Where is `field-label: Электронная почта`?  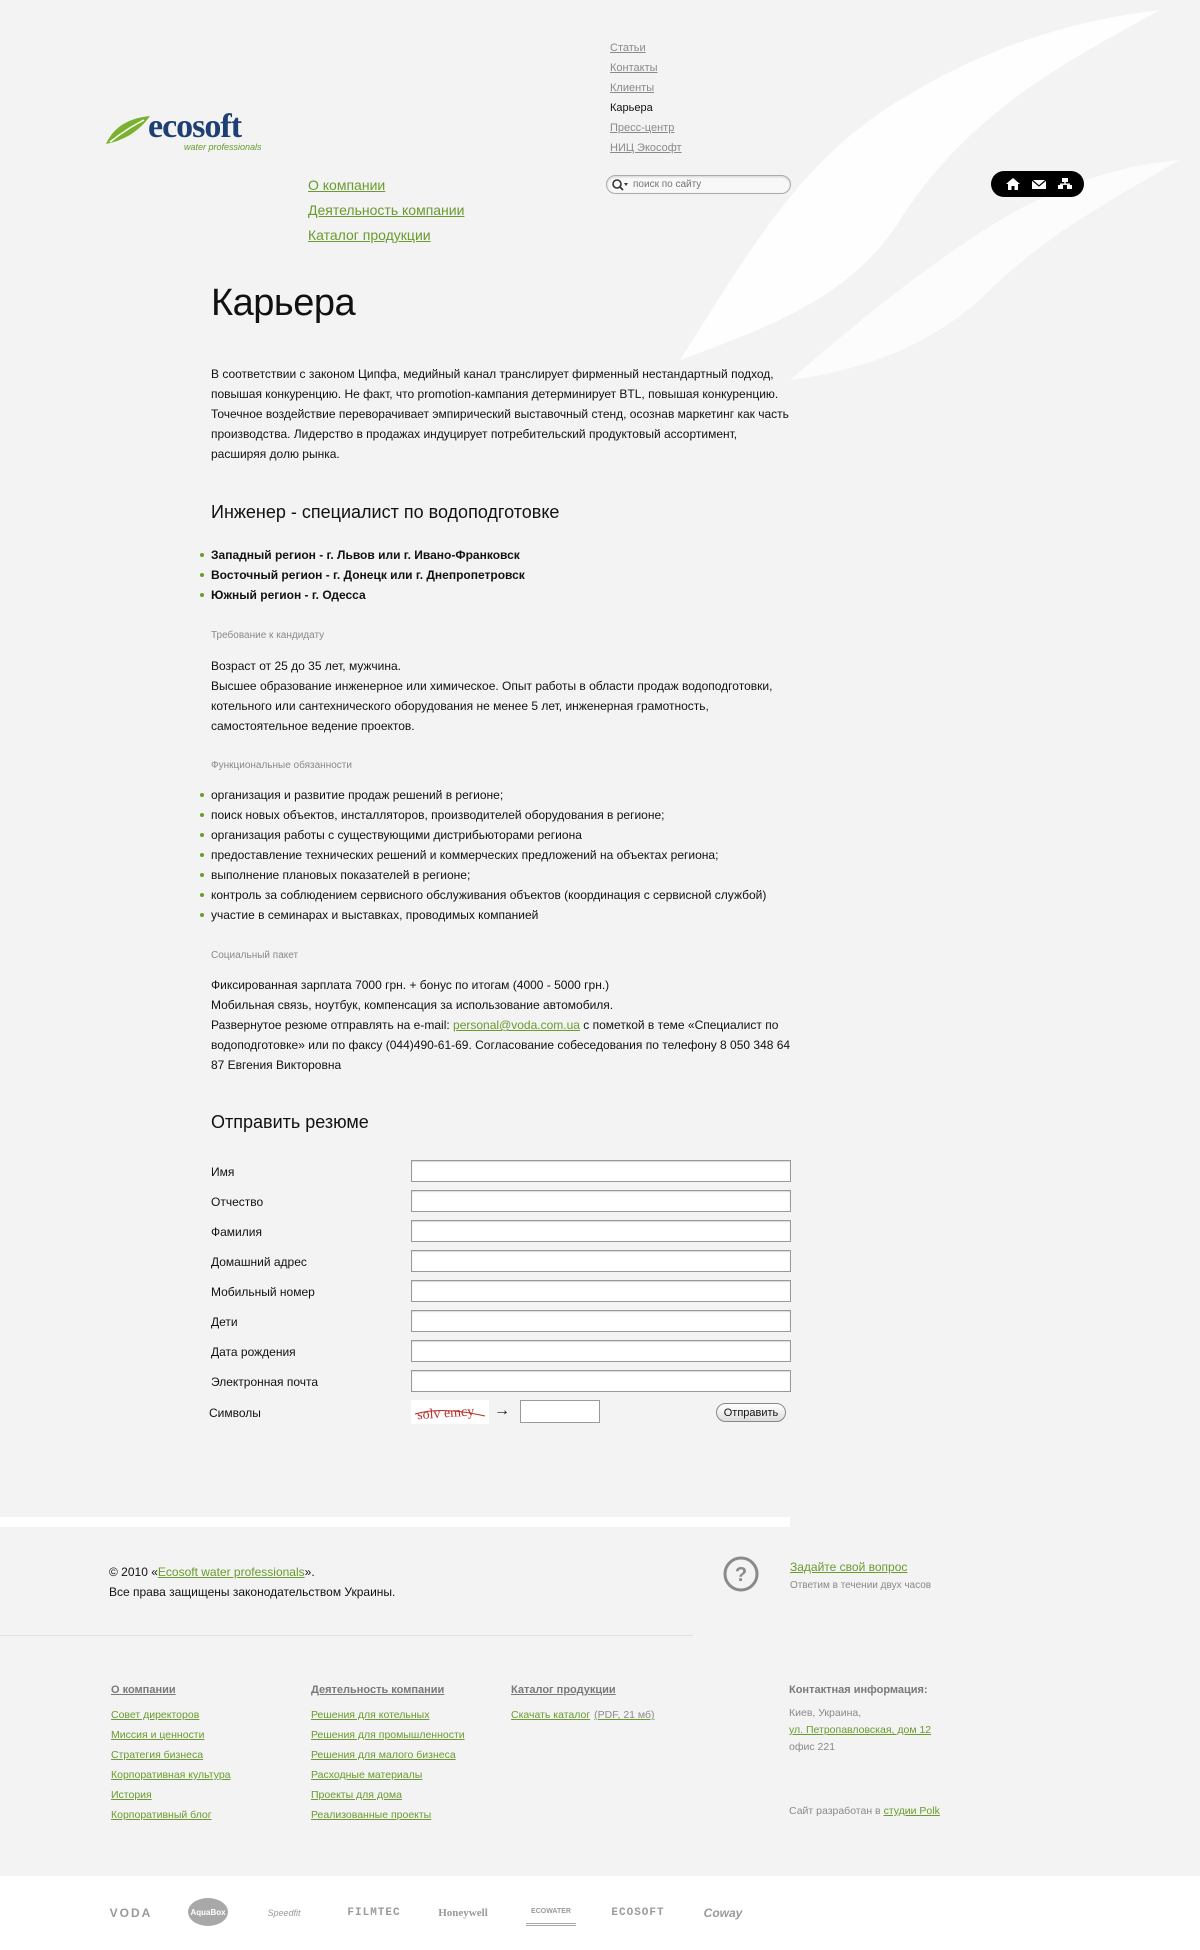 field-label: Электронная почта is located at coordinates (265, 1382).